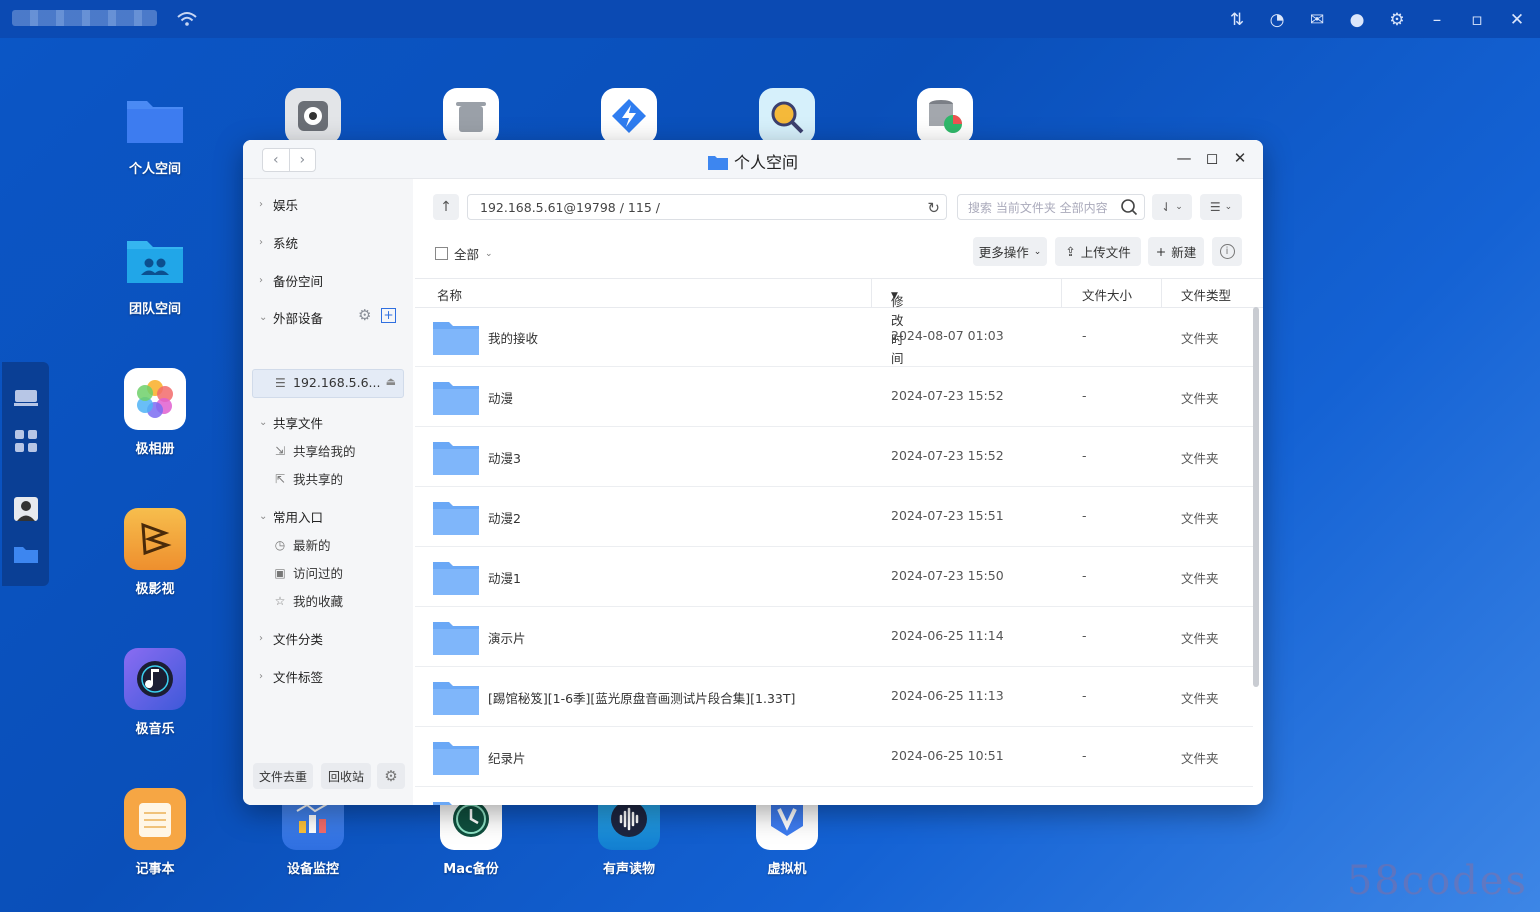  I want to click on desk-icon-personal: 个人空间, so click(155, 132).